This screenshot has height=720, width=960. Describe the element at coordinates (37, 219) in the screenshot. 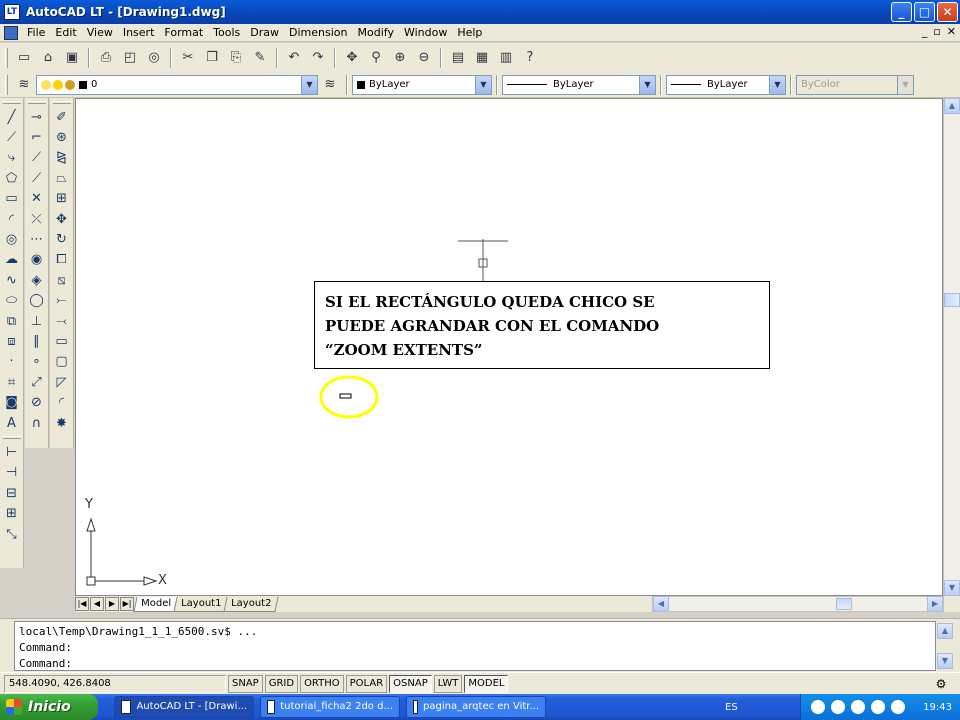

I see `snap-apparent-intersection-icon: ⤫` at that location.